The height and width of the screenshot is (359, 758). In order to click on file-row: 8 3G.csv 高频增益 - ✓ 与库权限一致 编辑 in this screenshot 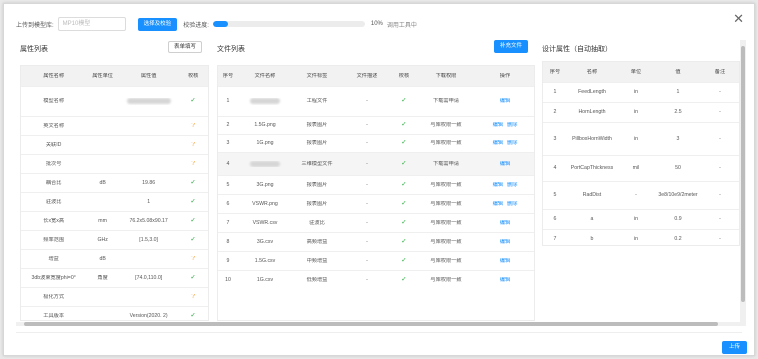, I will do `click(376, 241)`.